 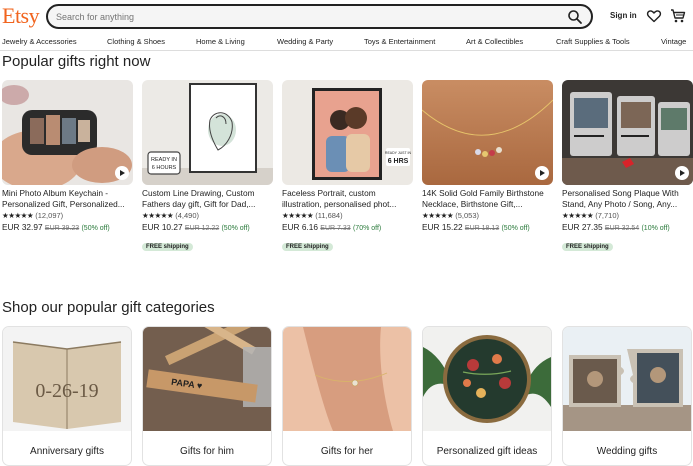 I want to click on search-icon, so click(x=575, y=17).